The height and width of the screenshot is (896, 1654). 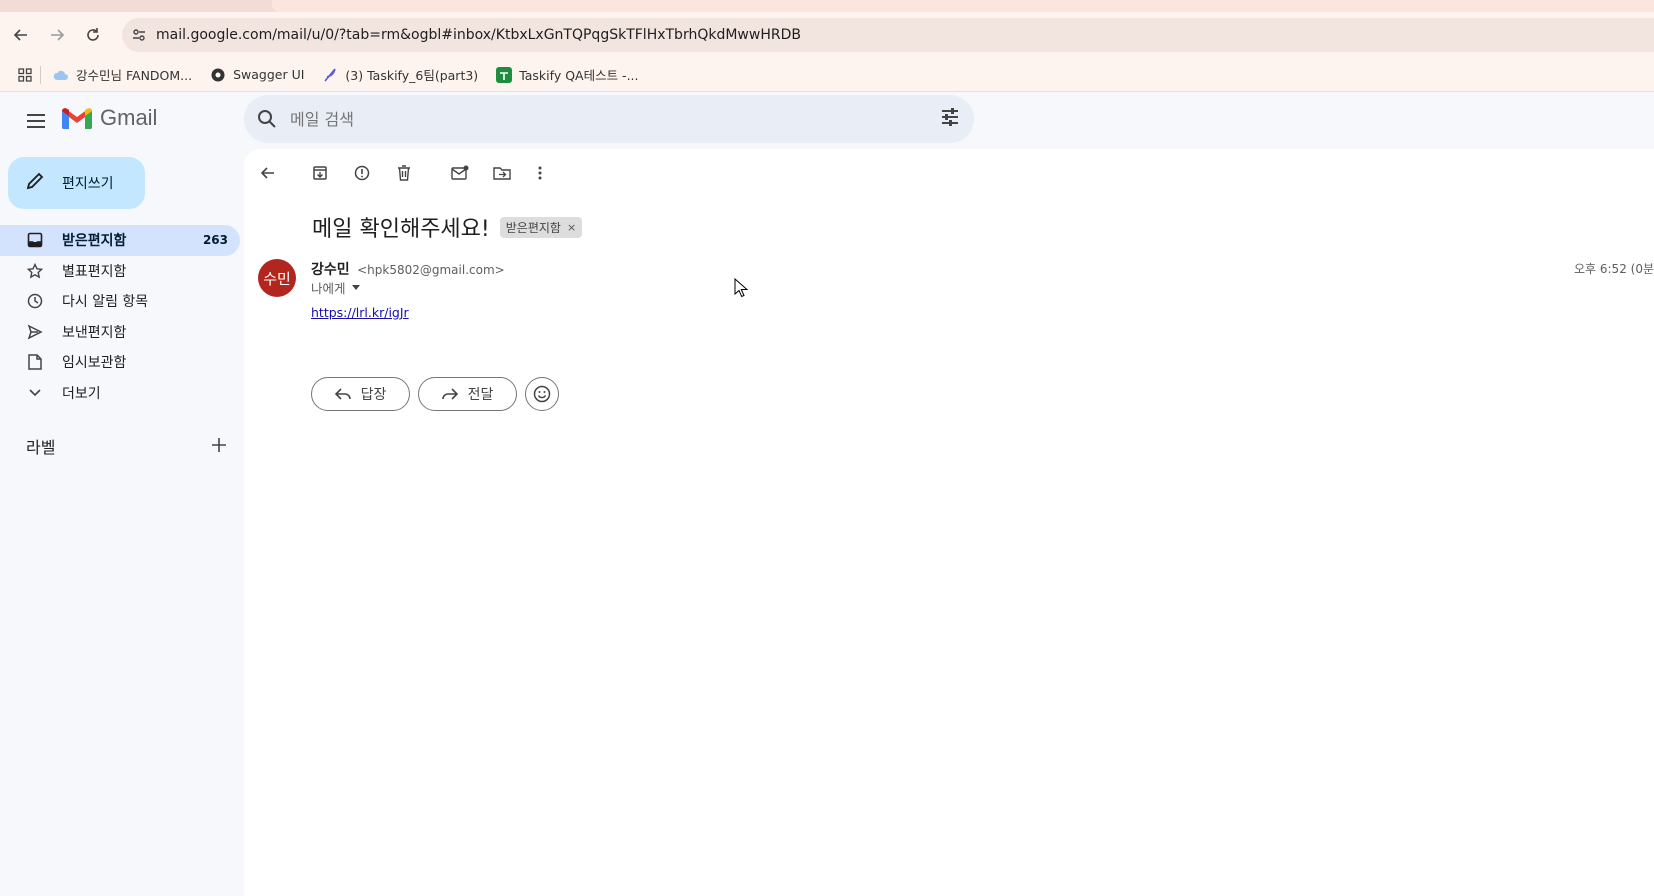 I want to click on bookmark-swagger: Swagger UI, so click(x=257, y=75).